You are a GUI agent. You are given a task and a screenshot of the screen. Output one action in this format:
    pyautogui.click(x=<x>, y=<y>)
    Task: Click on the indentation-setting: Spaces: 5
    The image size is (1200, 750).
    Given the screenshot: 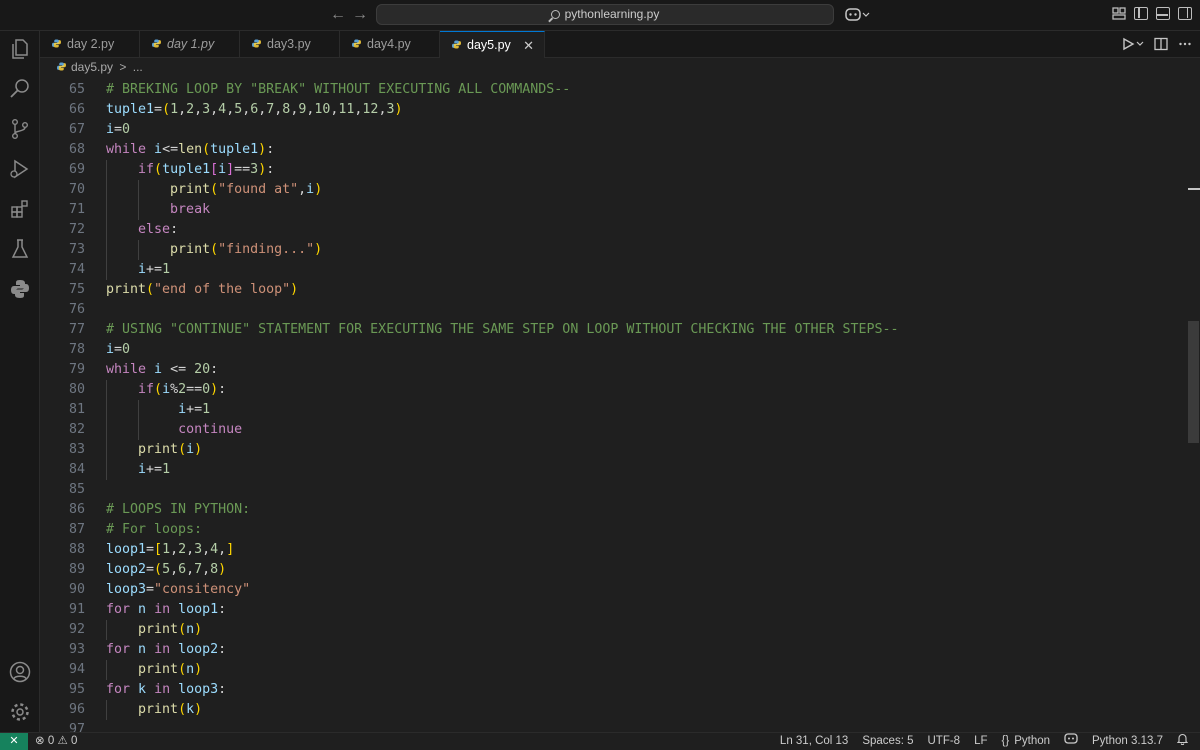 What is the action you would take?
    pyautogui.click(x=887, y=741)
    